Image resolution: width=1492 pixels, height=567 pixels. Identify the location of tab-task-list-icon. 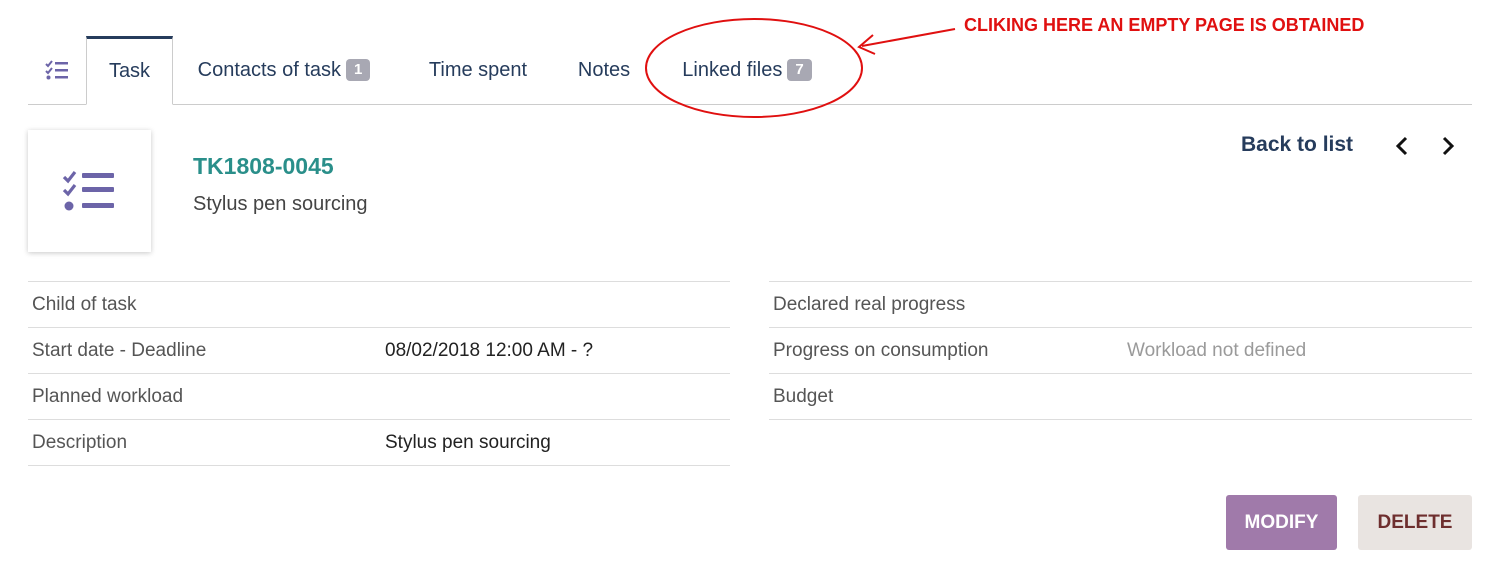
(57, 70).